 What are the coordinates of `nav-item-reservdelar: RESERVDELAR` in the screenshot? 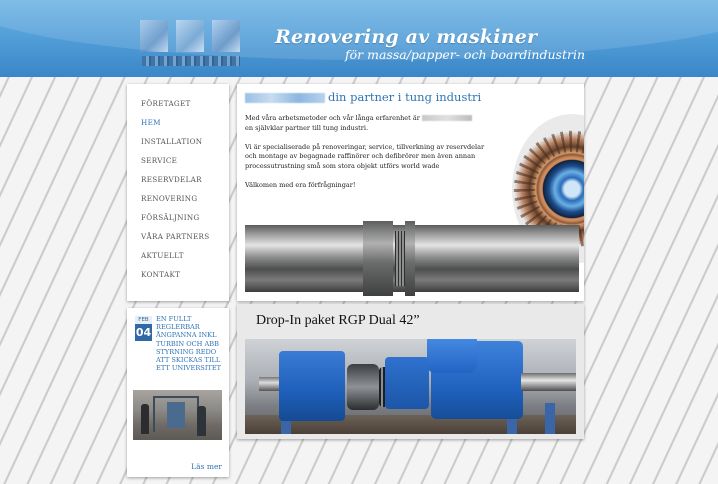 It's located at (185, 179).